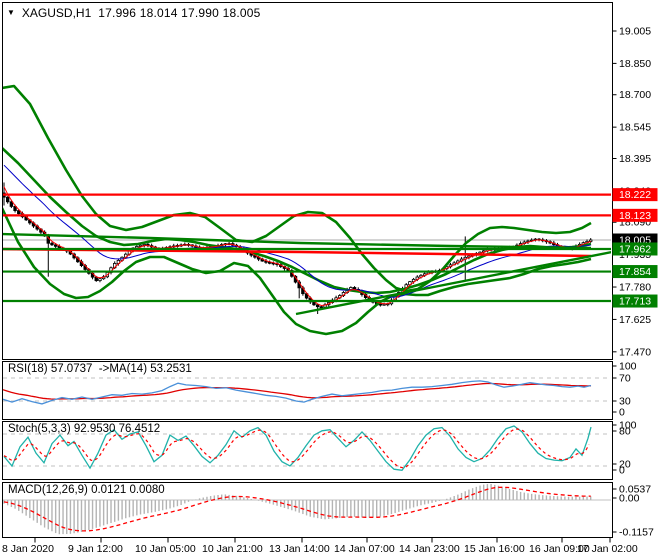 This screenshot has width=660, height=560. Describe the element at coordinates (635, 32) in the screenshot. I see `price-label: 19.005` at that location.